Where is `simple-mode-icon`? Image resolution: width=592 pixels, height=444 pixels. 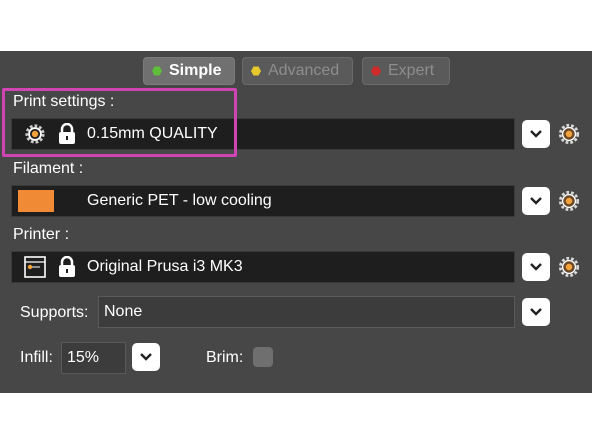
simple-mode-icon is located at coordinates (157, 71).